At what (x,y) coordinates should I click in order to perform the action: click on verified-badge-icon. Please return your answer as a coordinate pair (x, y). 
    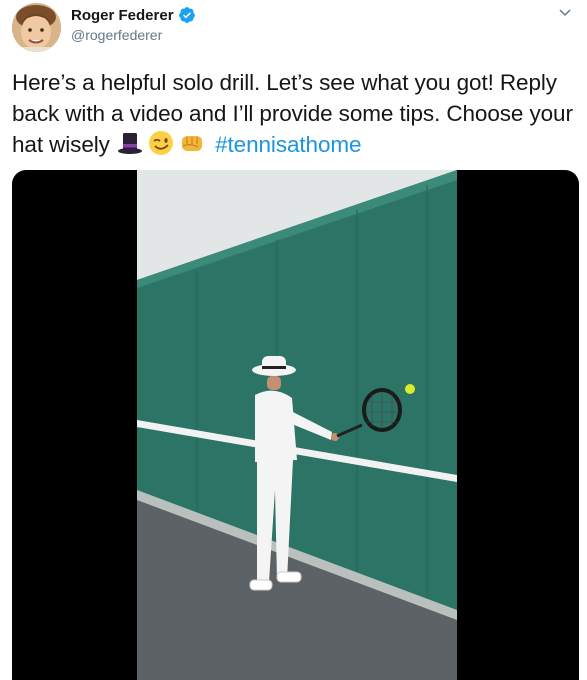
    Looking at the image, I should click on (186, 15).